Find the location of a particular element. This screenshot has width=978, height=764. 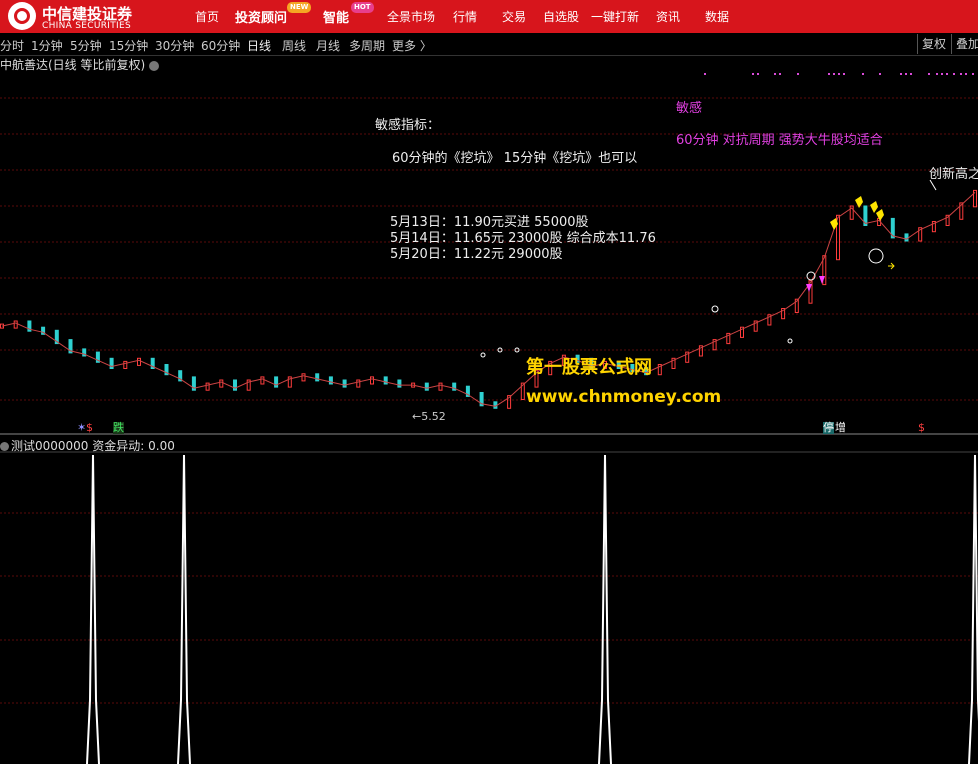

new-high-arrow-small is located at coordinates (891, 266).